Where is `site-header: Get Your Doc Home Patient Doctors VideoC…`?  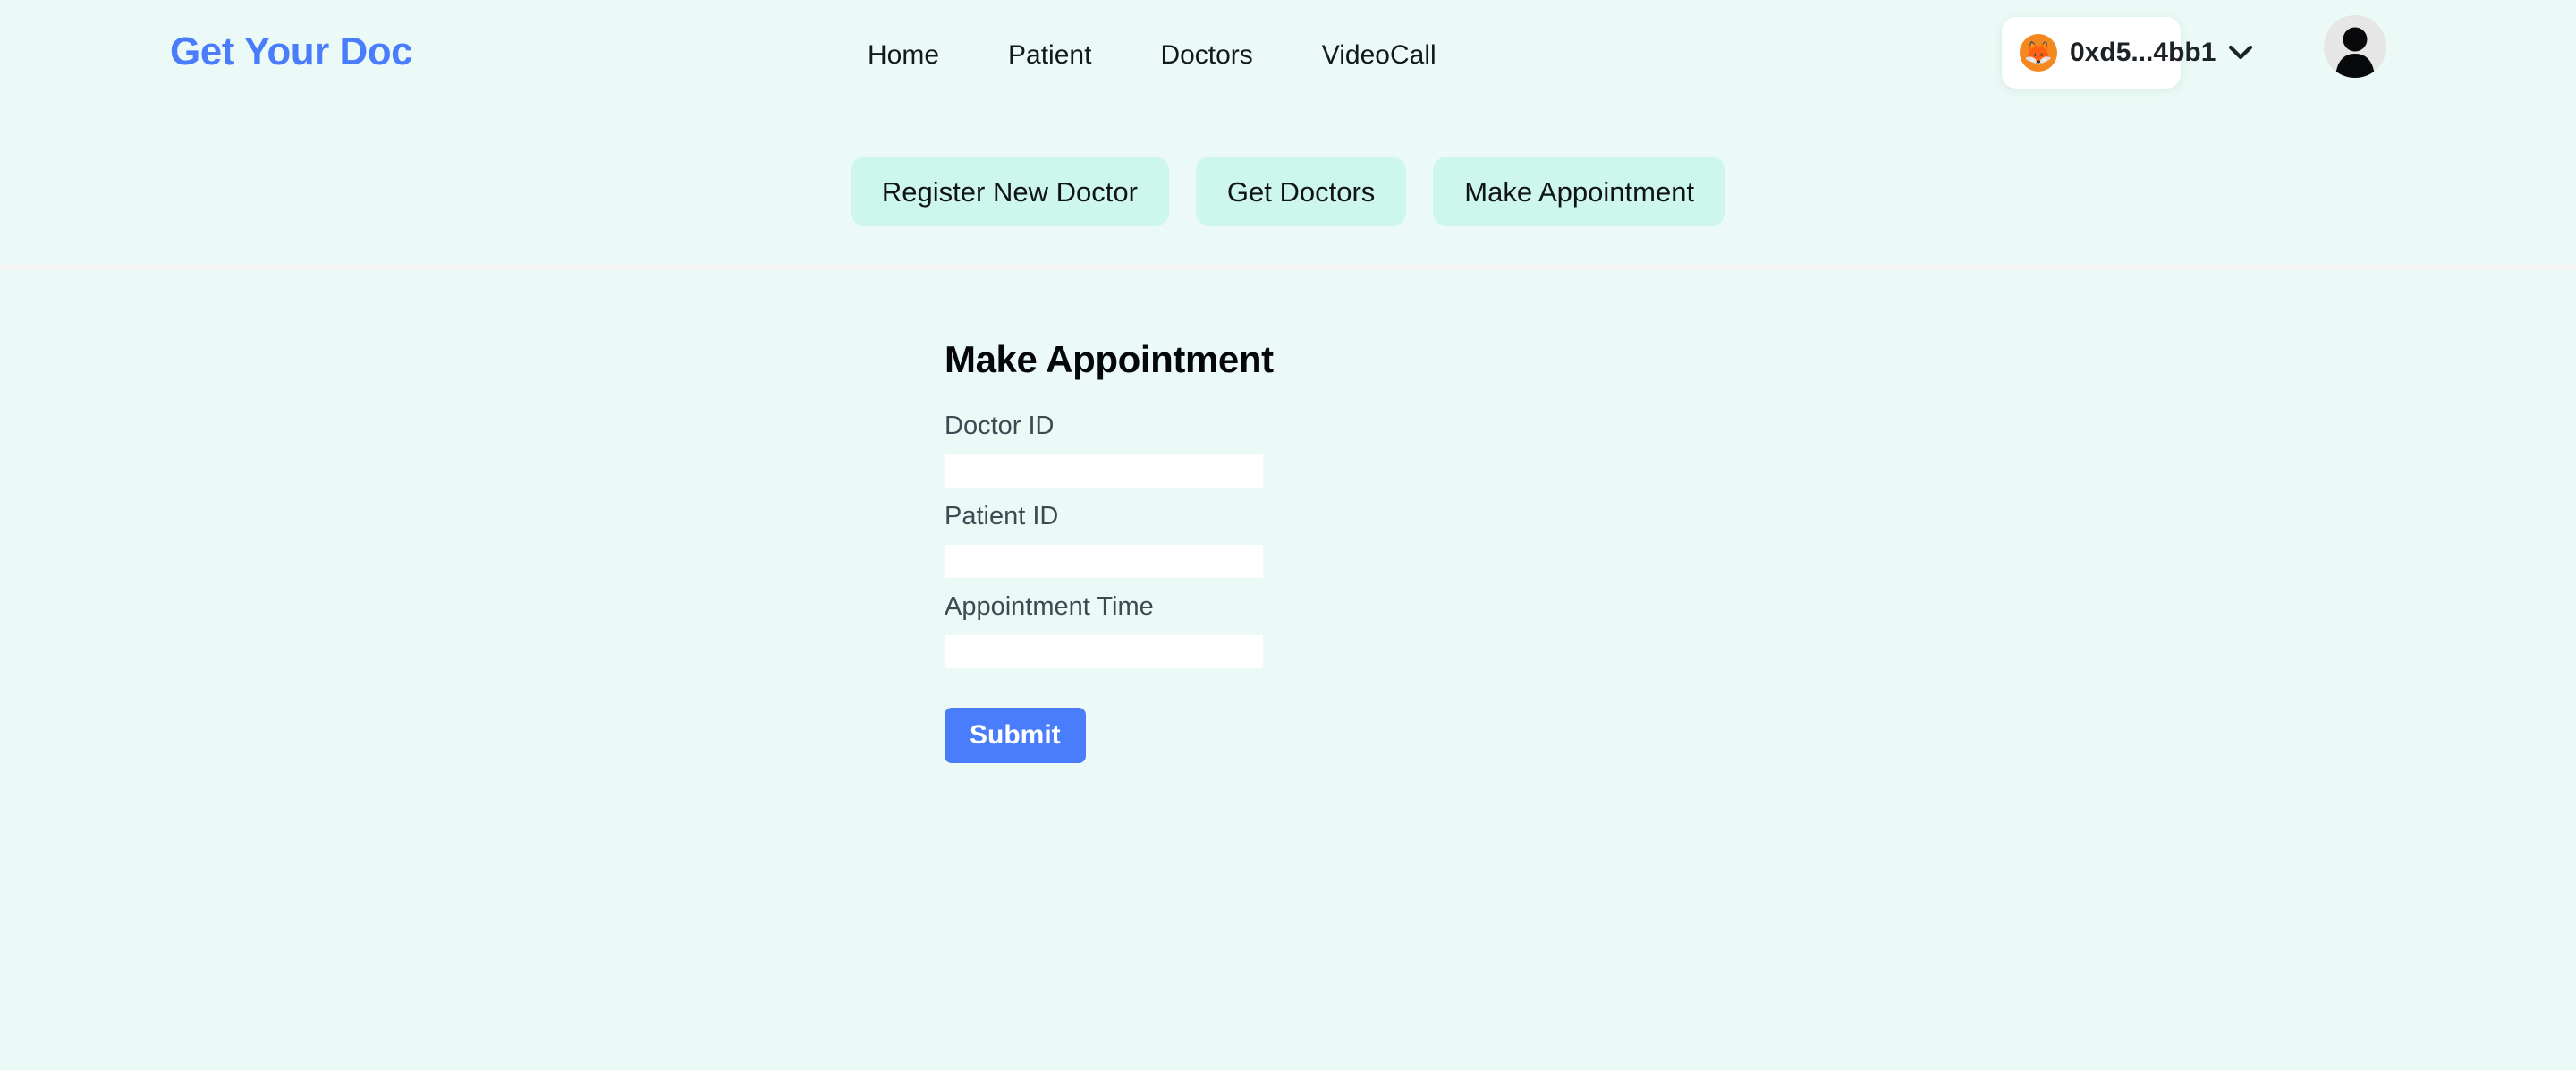 site-header: Get Your Doc Home Patient Doctors VideoC… is located at coordinates (1288, 58).